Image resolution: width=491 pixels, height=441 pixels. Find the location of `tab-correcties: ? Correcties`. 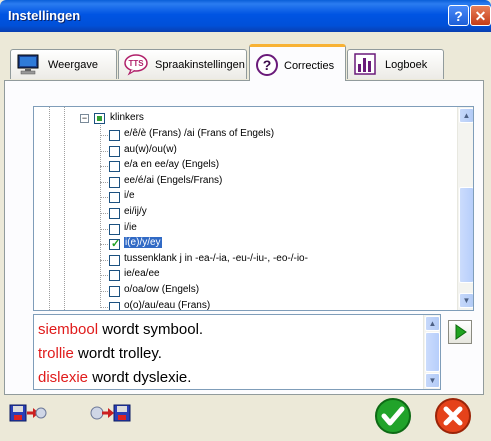

tab-correcties: ? Correcties is located at coordinates (297, 62).